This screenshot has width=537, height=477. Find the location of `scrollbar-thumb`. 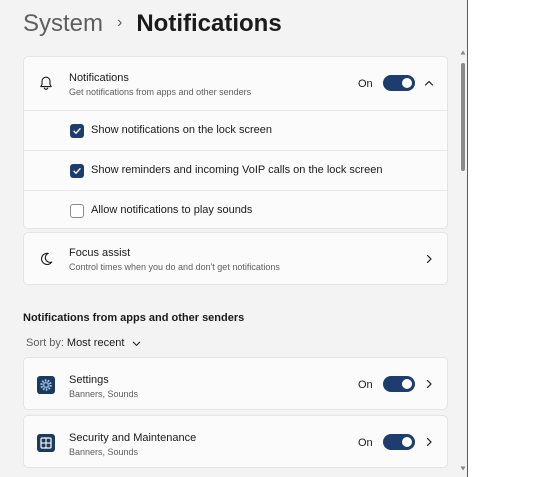

scrollbar-thumb is located at coordinates (463, 117).